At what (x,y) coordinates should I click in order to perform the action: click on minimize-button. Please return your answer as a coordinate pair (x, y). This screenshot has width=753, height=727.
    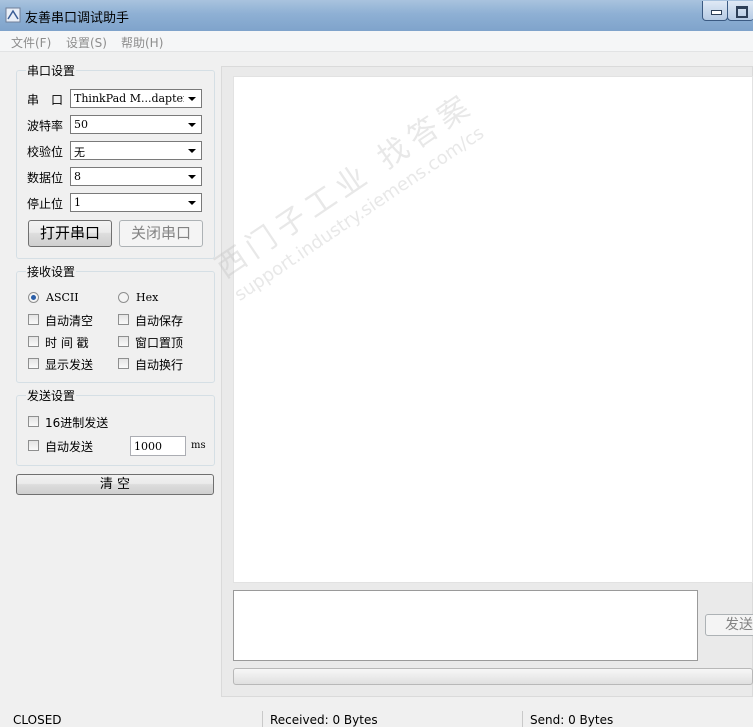
    Looking at the image, I should click on (715, 11).